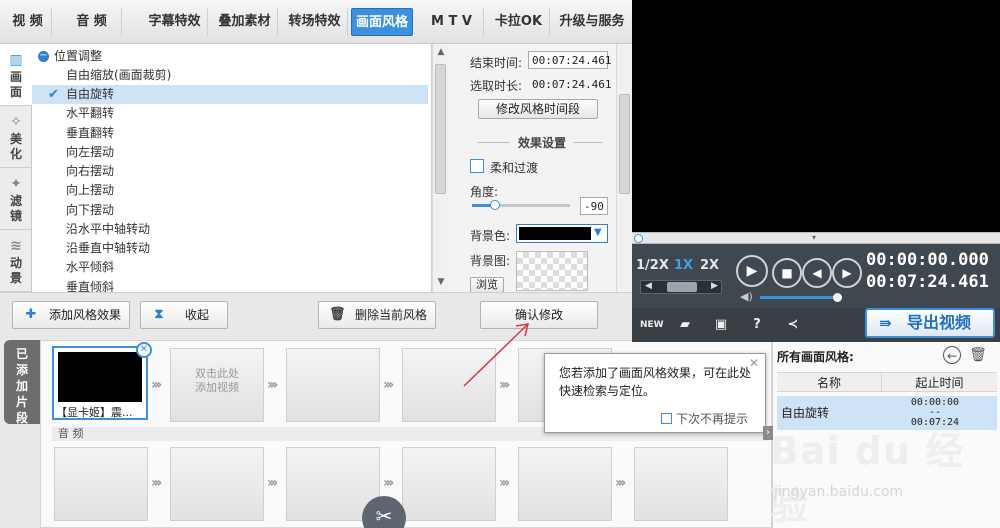 This screenshot has height=528, width=1000. What do you see at coordinates (16, 199) in the screenshot?
I see `side-tab-filter: ✦ 滤镜` at bounding box center [16, 199].